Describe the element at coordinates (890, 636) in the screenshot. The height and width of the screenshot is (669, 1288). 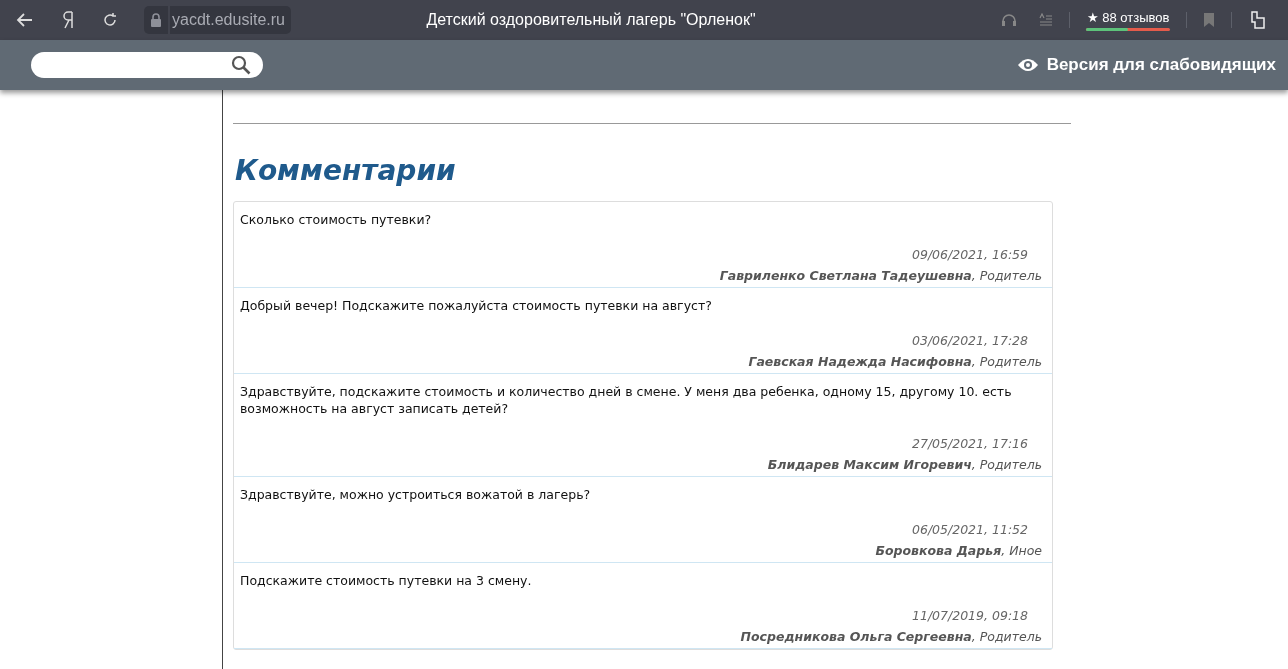
I see `comment-author: Посредникова Ольга Сергеевна, Родитель` at that location.